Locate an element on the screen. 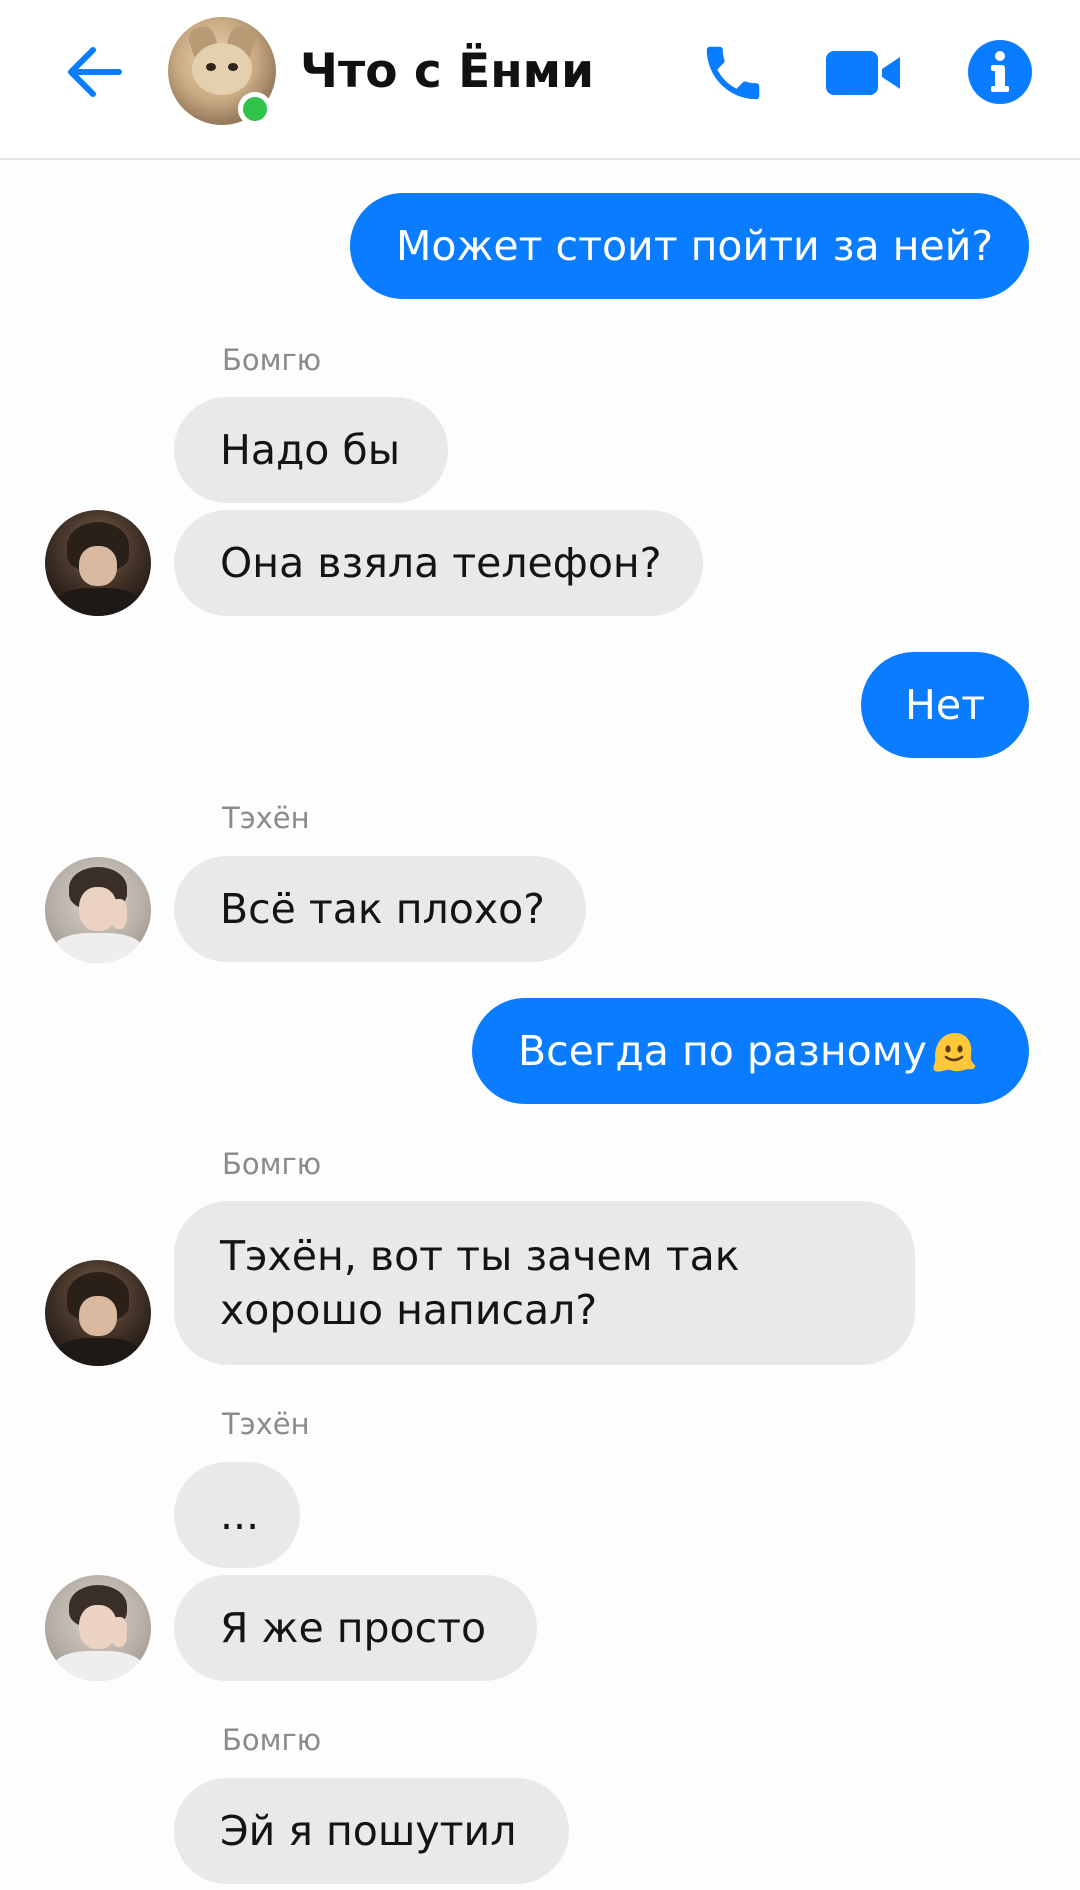 This screenshot has width=1080, height=1890. outgoing-message: Нет is located at coordinates (945, 705).